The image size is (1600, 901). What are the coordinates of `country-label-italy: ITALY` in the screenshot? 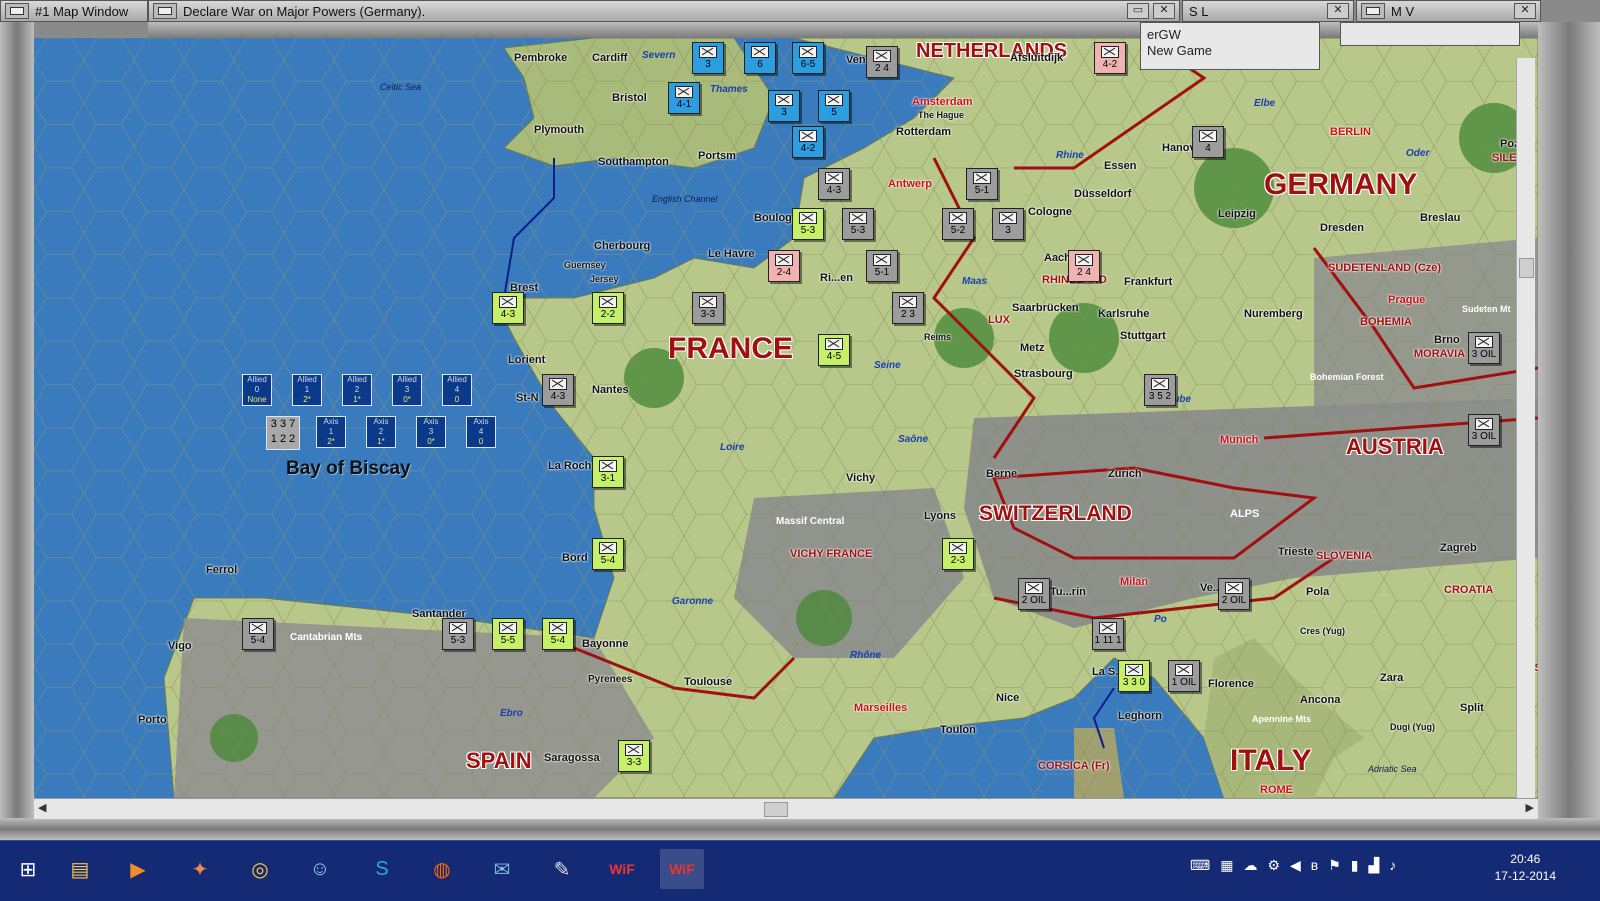 It's located at (1271, 760).